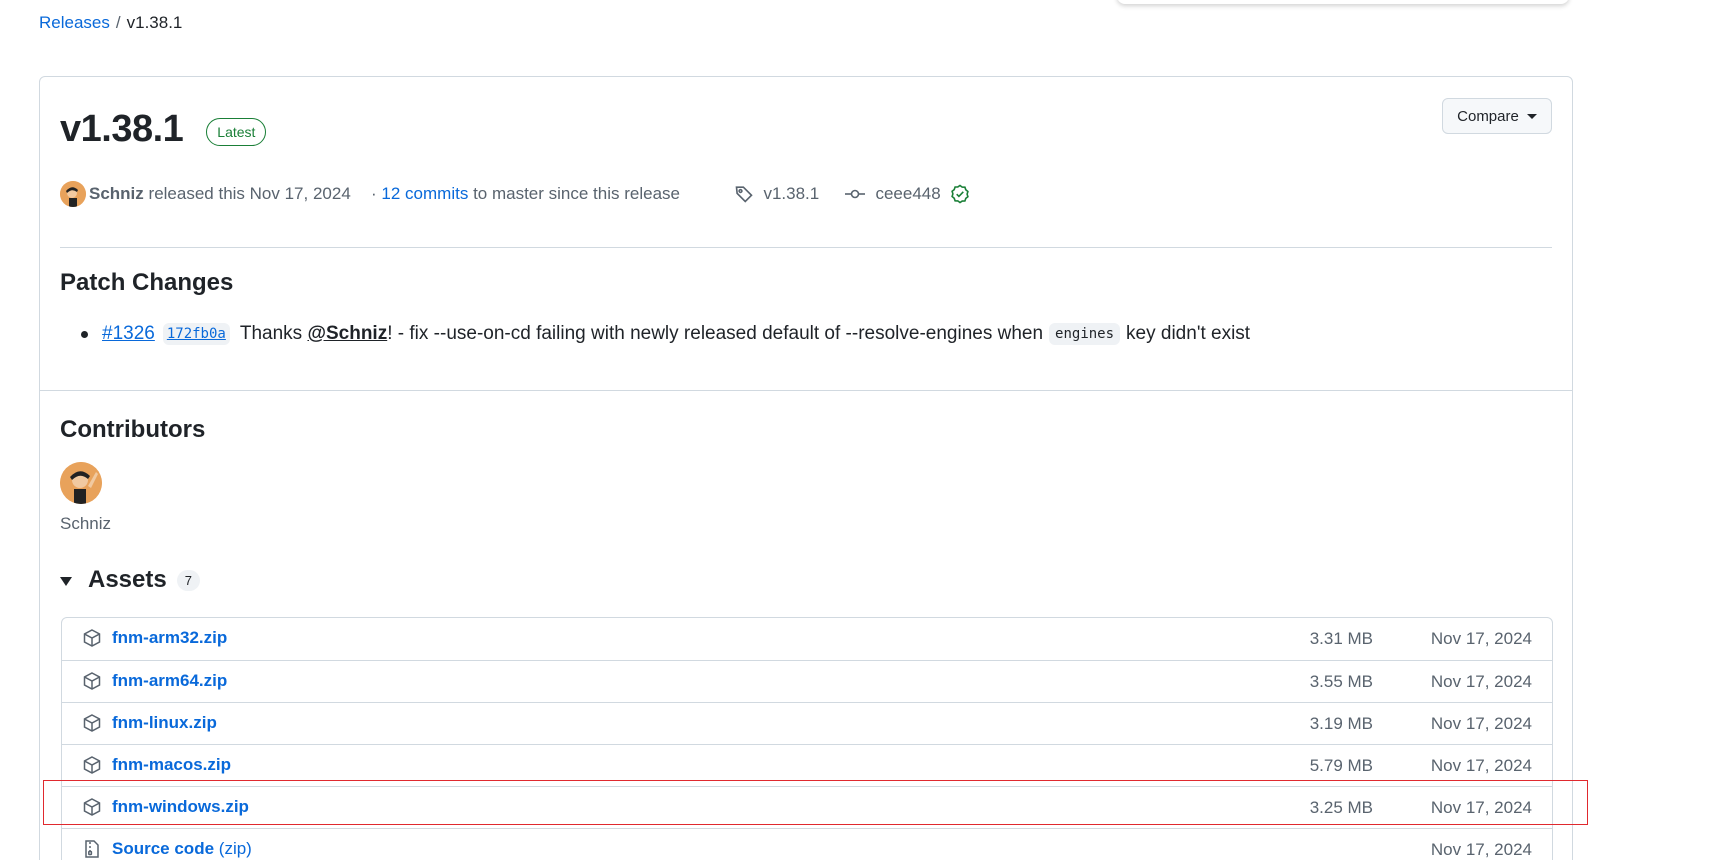 This screenshot has width=1711, height=860. I want to click on commits-link: 12 commits, so click(424, 194).